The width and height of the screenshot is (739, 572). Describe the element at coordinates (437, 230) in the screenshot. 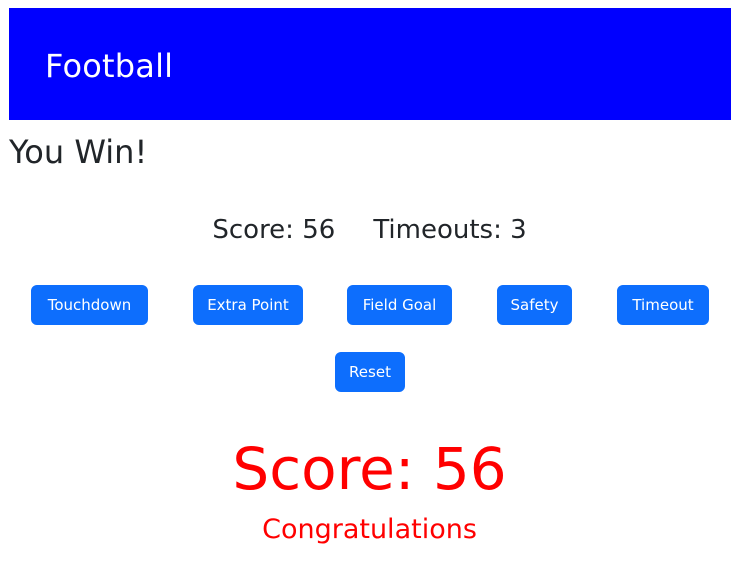

I see `timeouts-label: Timeouts:` at that location.